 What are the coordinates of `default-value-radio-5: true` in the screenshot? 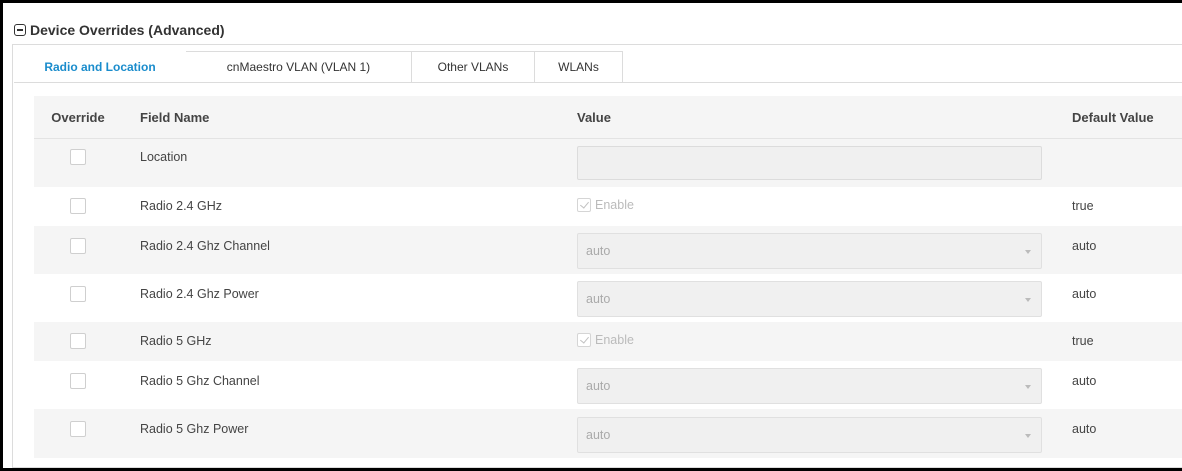 It's located at (1083, 341).